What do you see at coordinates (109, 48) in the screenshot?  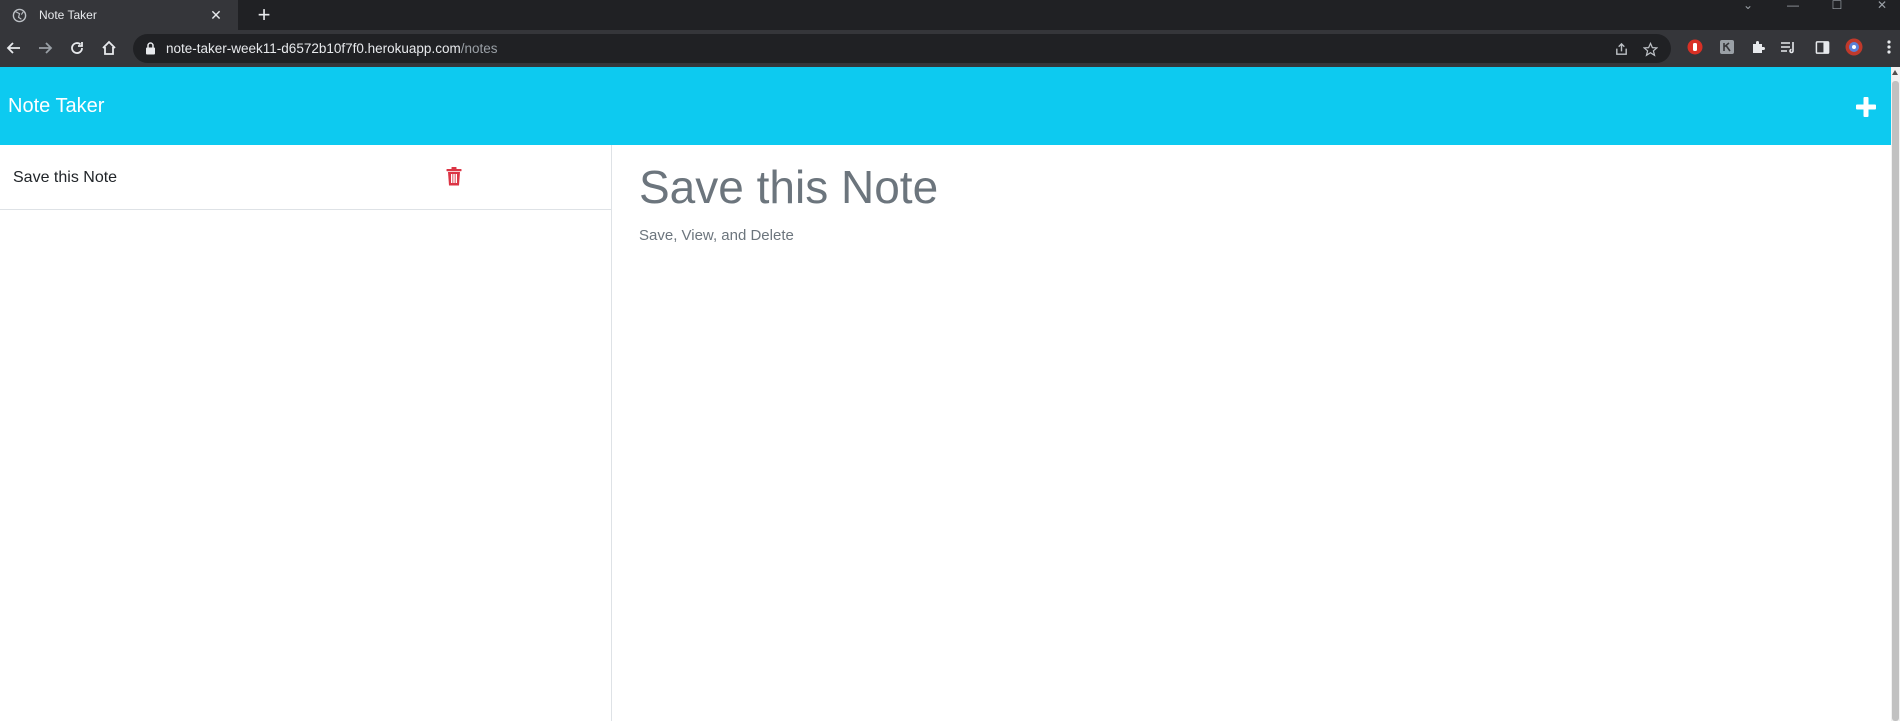 I see `home-icon` at bounding box center [109, 48].